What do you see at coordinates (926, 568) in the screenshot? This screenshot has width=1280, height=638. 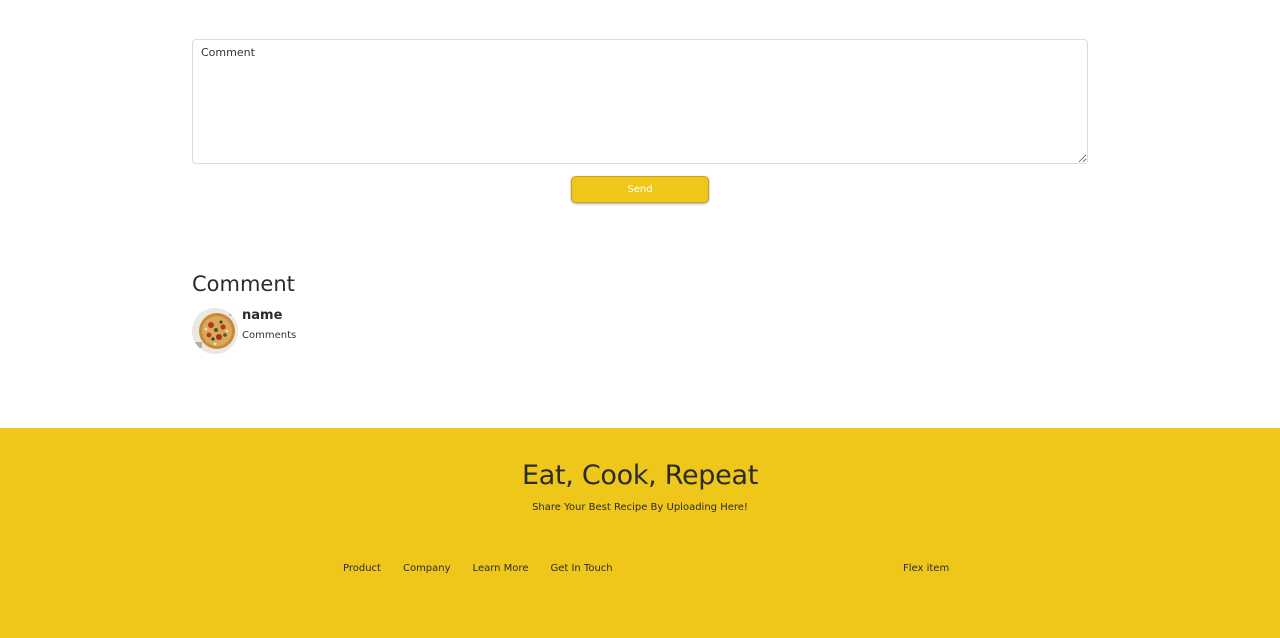 I see `footer-flex-item: Flex item` at bounding box center [926, 568].